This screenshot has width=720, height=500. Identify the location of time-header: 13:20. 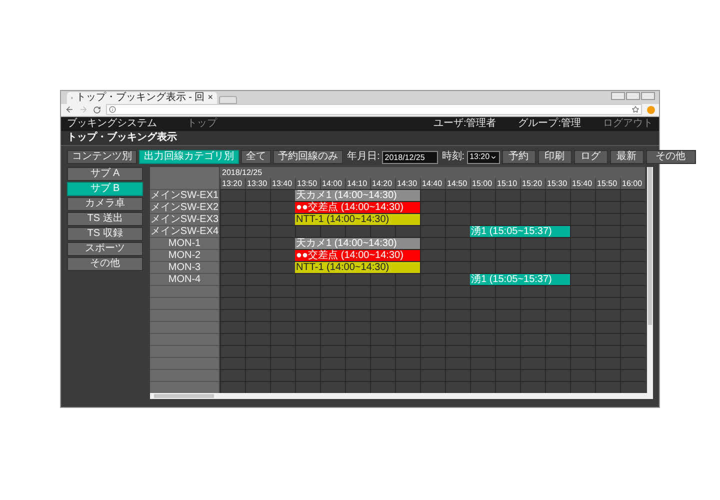
(232, 183).